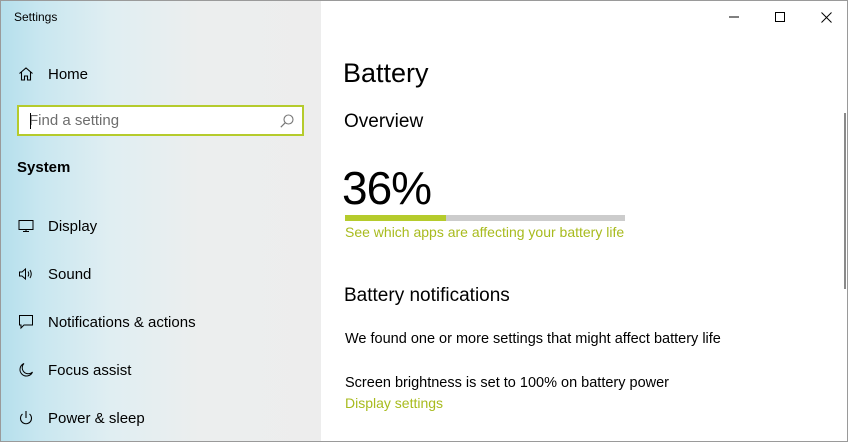 The width and height of the screenshot is (848, 442). Describe the element at coordinates (485, 218) in the screenshot. I see `battery-level-bar` at that location.